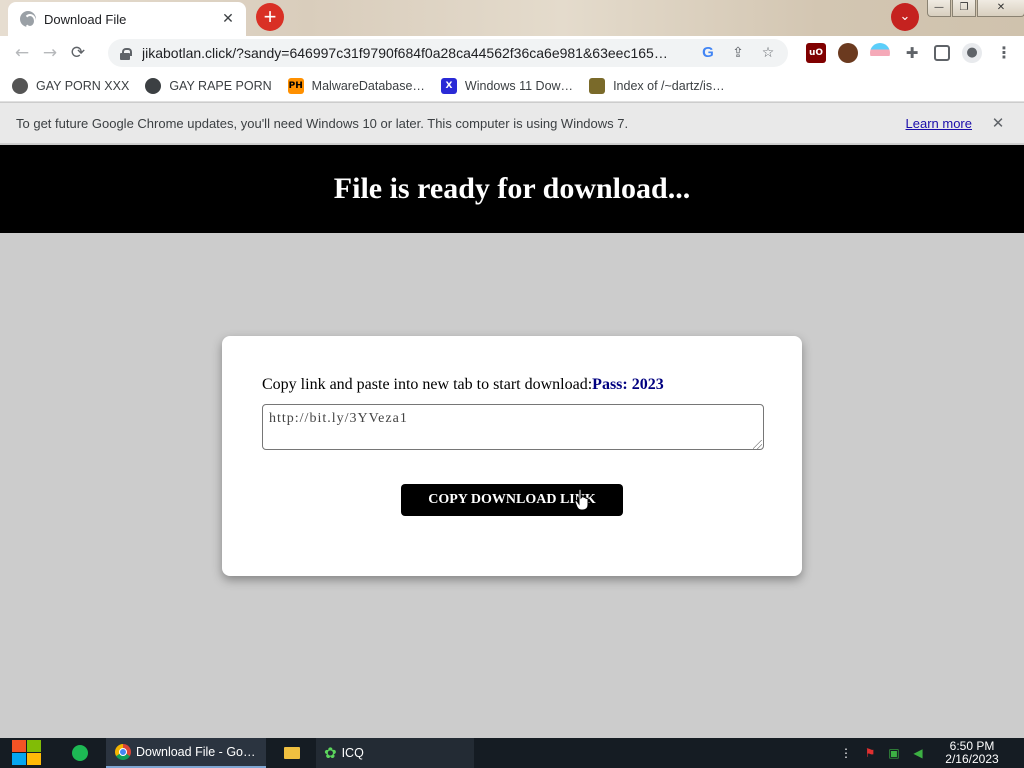 This screenshot has height=768, width=1024. I want to click on taskbar-icq-label: ICQ, so click(352, 753).